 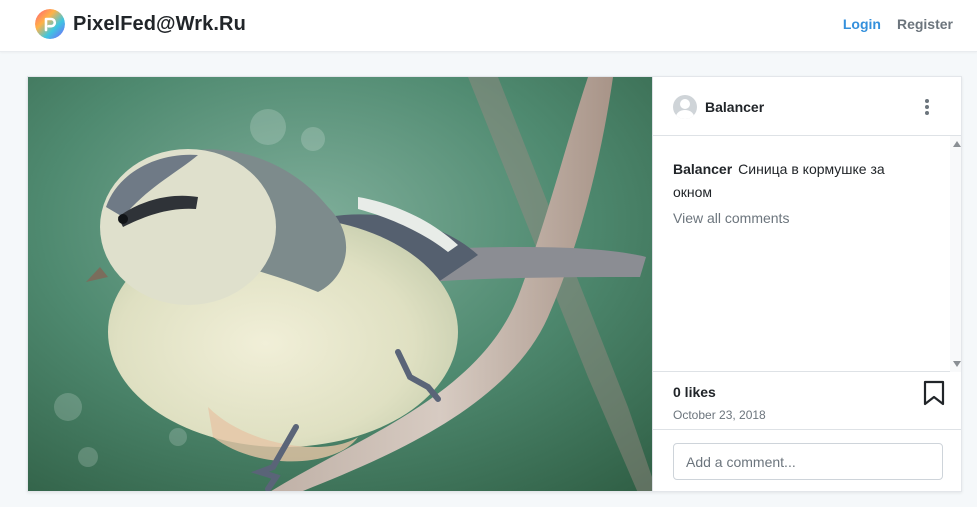 What do you see at coordinates (702, 169) in the screenshot?
I see `caption-author: Balancer` at bounding box center [702, 169].